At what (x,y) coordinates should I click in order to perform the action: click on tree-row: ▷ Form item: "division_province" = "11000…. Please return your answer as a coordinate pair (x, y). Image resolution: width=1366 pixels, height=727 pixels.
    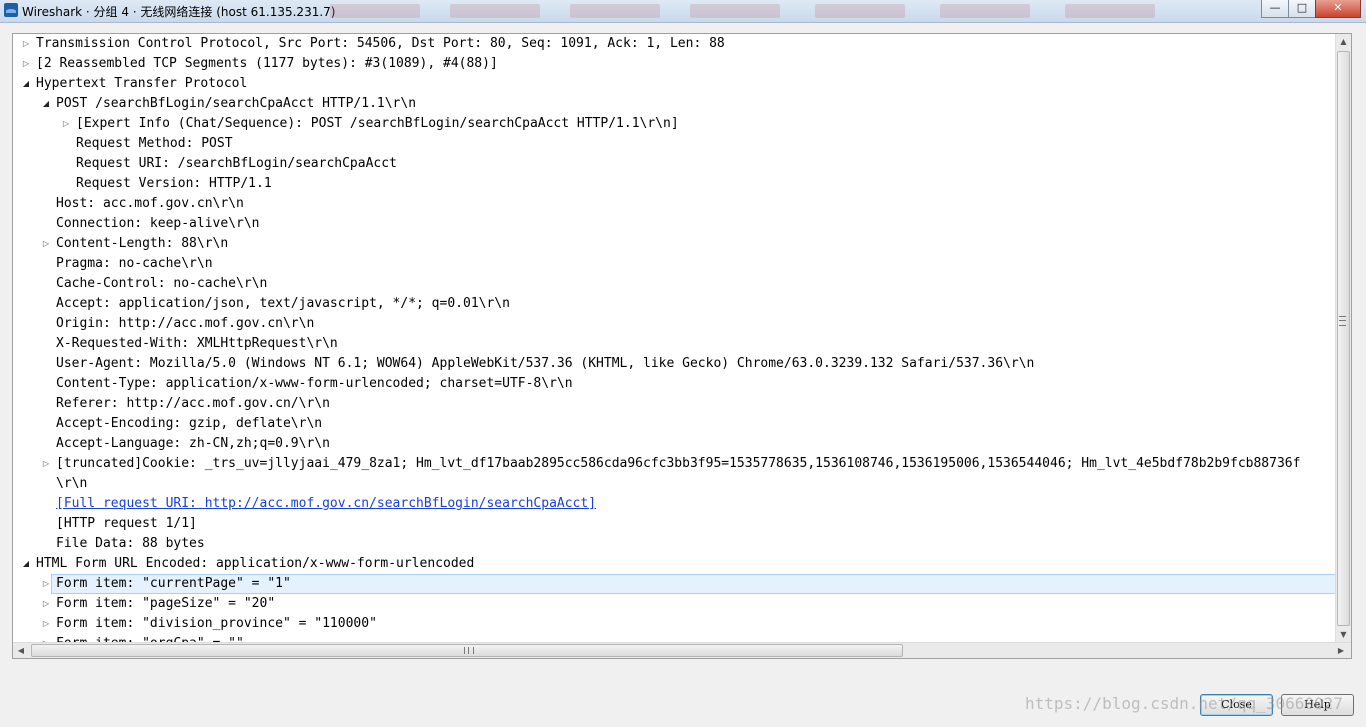
    Looking at the image, I should click on (675, 624).